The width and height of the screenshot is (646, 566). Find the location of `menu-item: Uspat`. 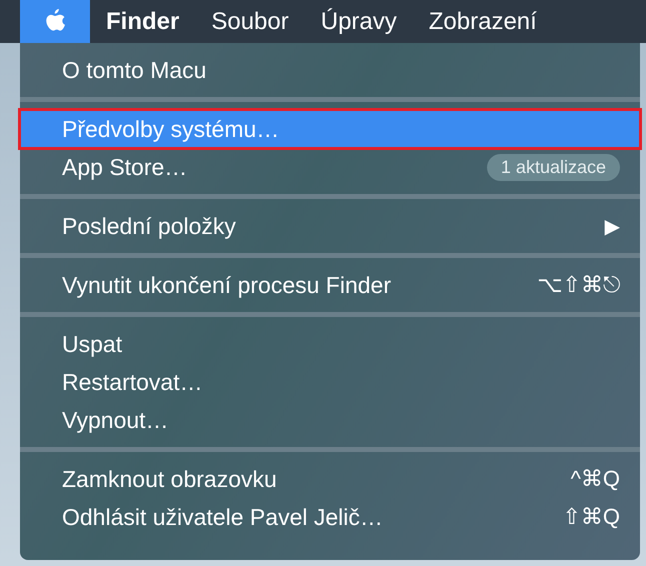

menu-item: Uspat is located at coordinates (330, 344).